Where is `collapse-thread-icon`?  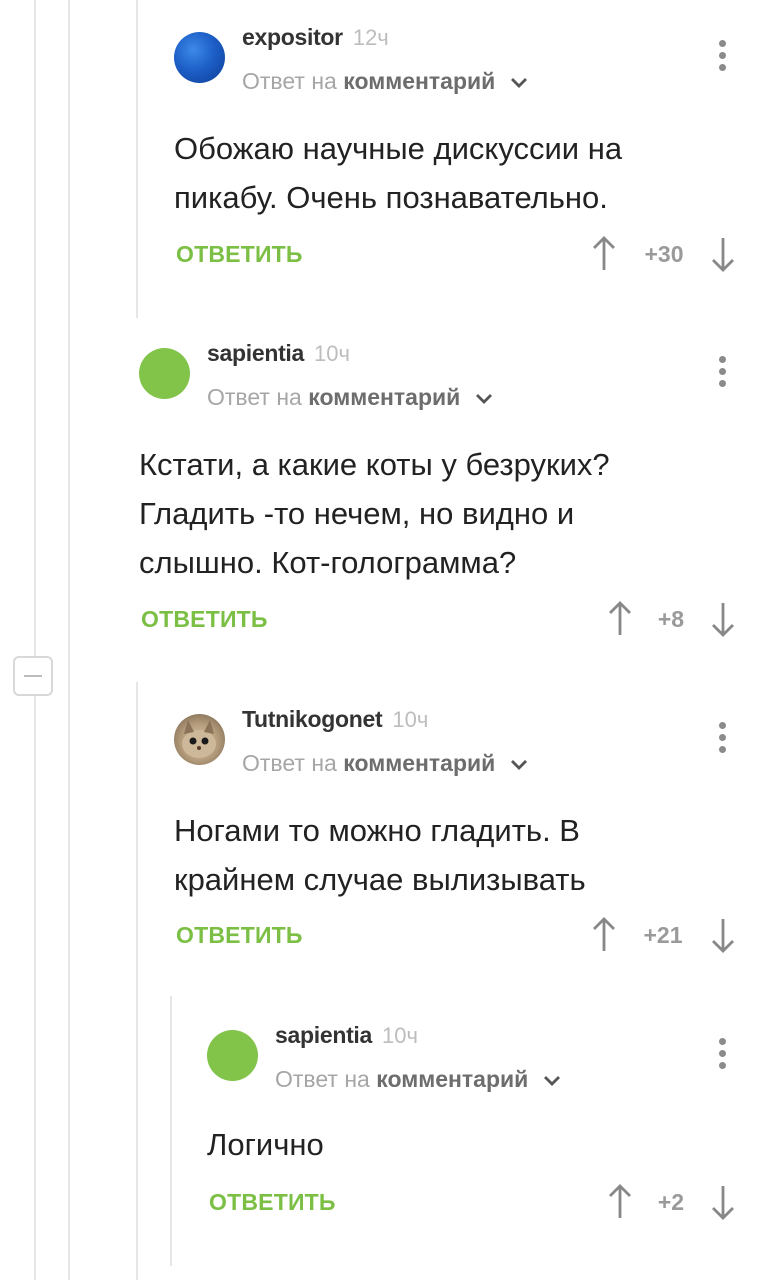 collapse-thread-icon is located at coordinates (33, 676).